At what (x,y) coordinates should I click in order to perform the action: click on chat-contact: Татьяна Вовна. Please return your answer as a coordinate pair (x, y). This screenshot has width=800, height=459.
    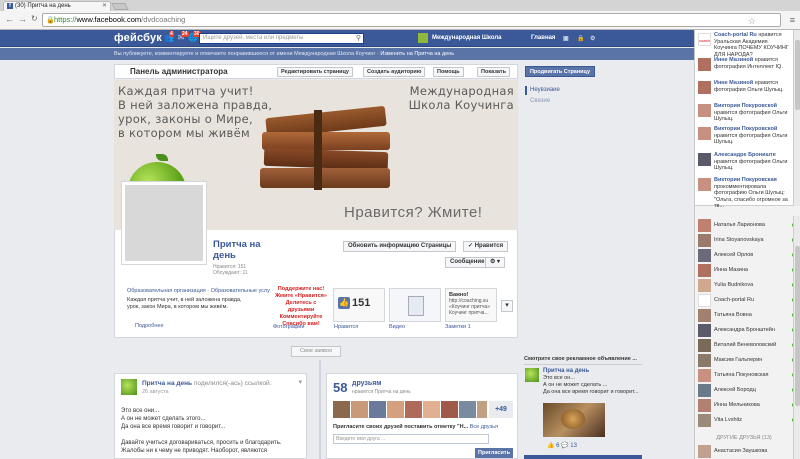
    Looking at the image, I should click on (748, 316).